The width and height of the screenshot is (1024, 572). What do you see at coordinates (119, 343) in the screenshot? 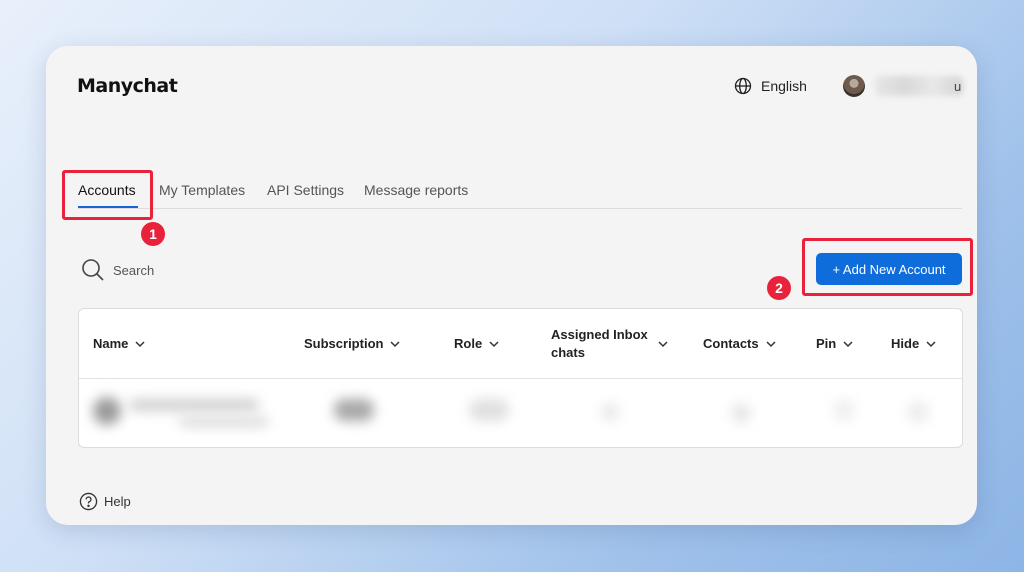
I see `column-header-name: Name` at bounding box center [119, 343].